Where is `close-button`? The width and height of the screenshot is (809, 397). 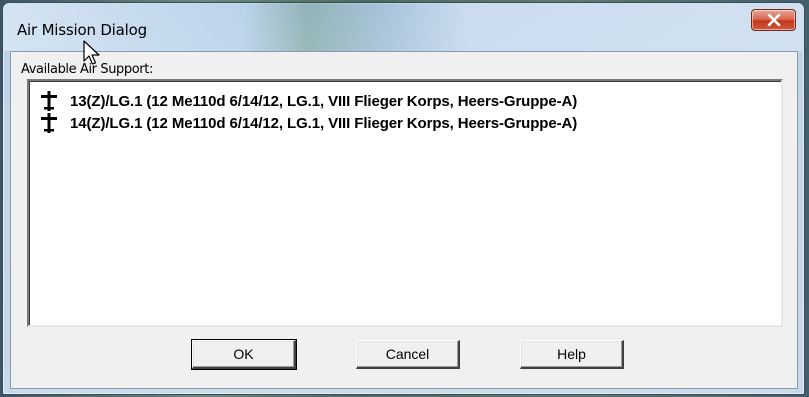 close-button is located at coordinates (773, 20).